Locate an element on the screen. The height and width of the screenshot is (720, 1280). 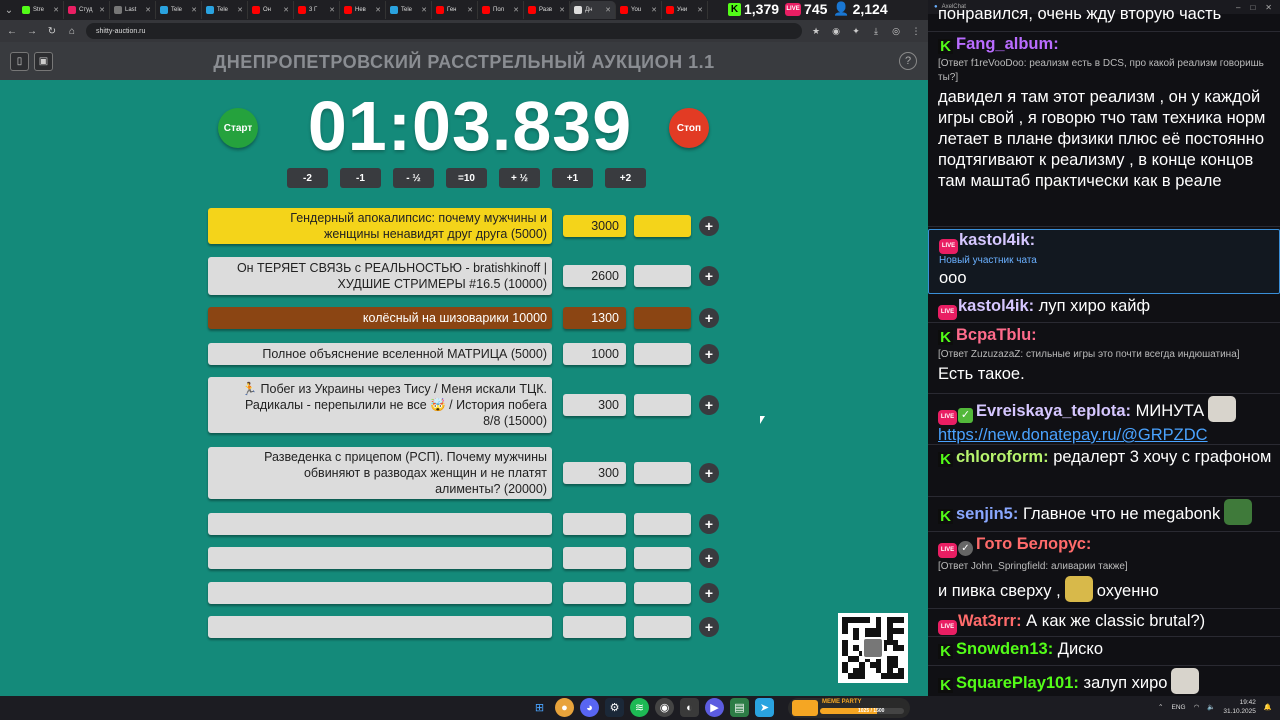
chat-username: senjin5 is located at coordinates (984, 514).